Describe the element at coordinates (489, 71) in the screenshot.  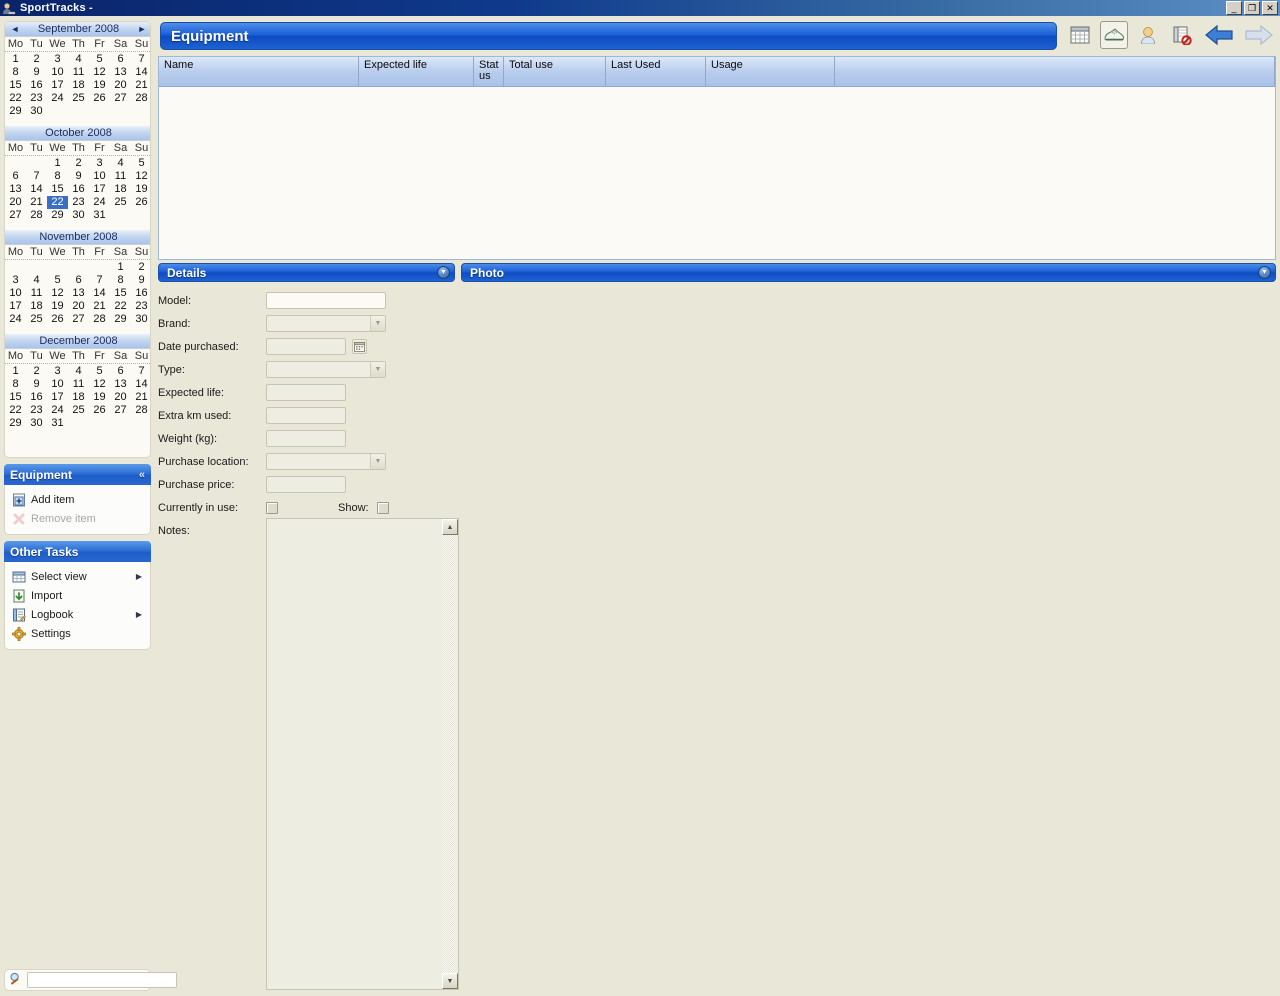
I see `list-column-header: Stat us` at that location.